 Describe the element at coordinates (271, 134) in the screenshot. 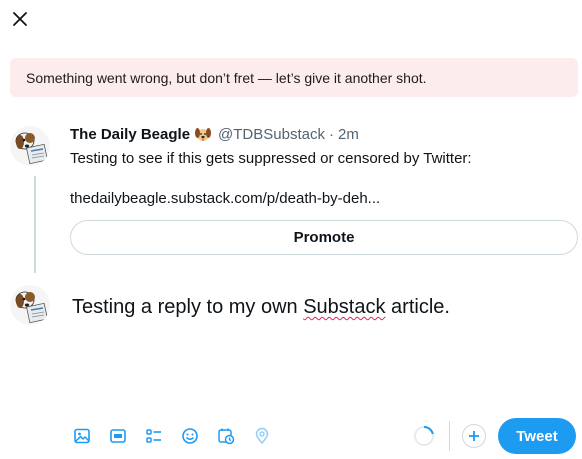

I see `handle: @TDBSubstack` at that location.